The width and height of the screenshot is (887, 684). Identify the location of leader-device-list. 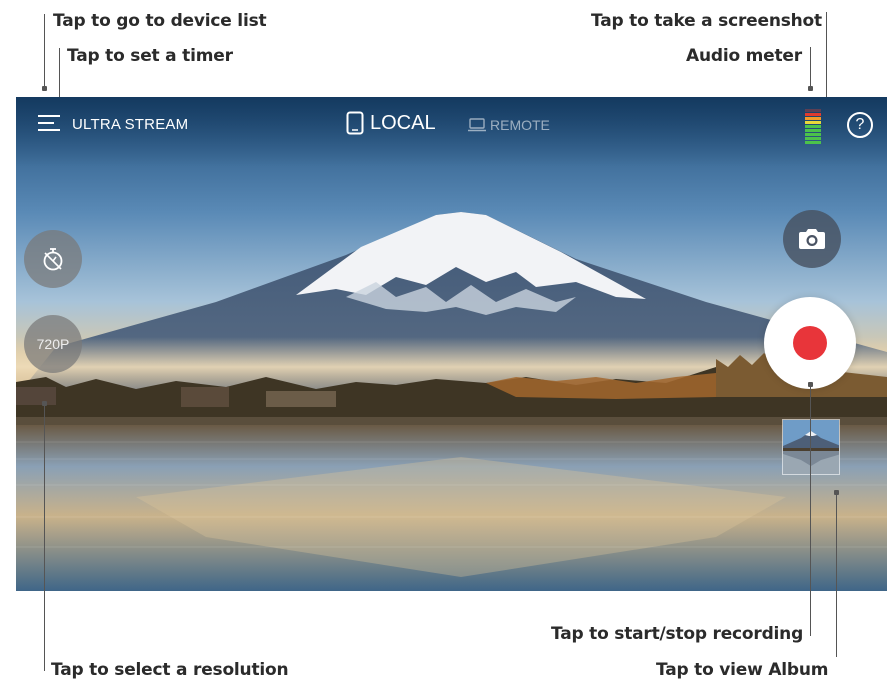
(44, 51).